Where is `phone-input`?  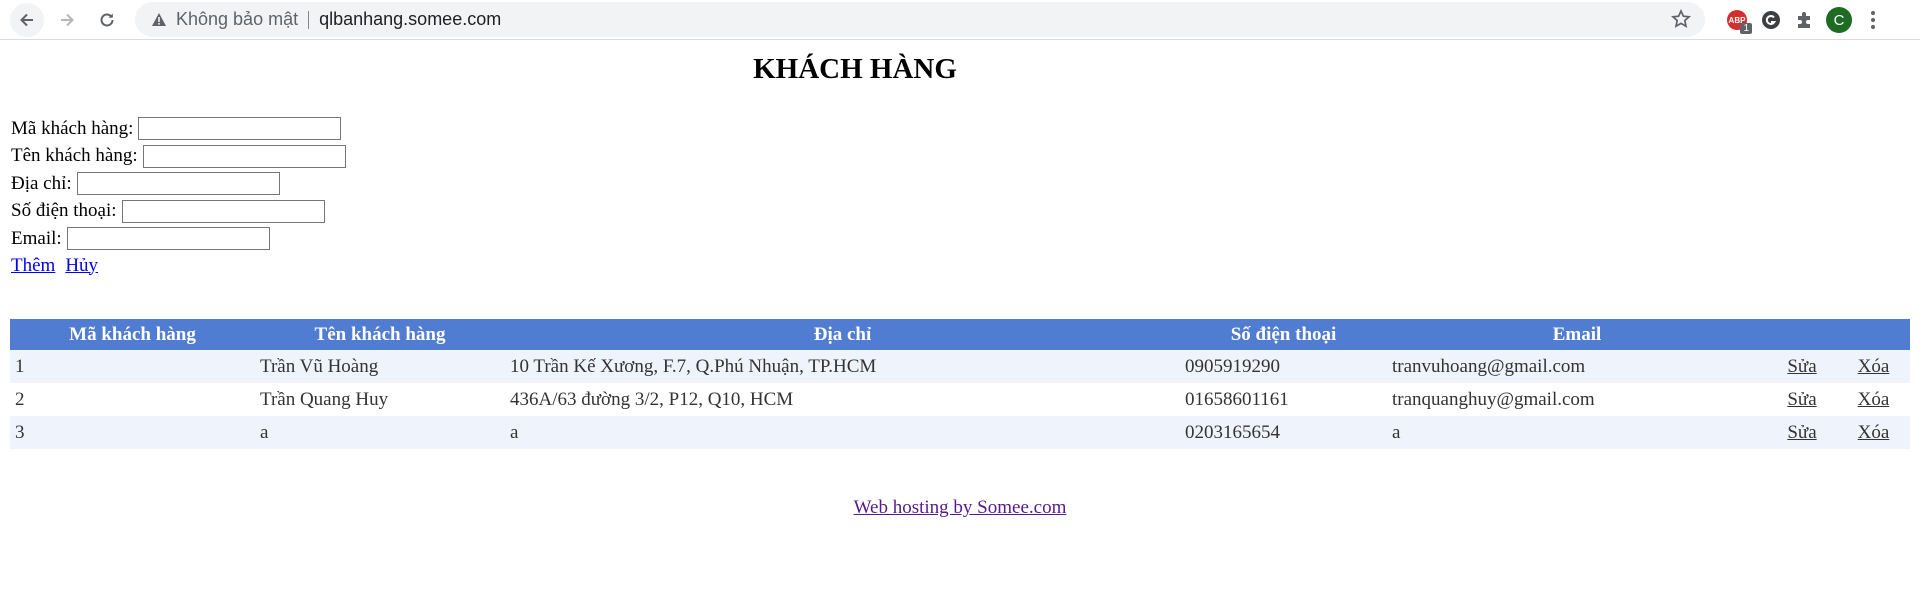
phone-input is located at coordinates (223, 211).